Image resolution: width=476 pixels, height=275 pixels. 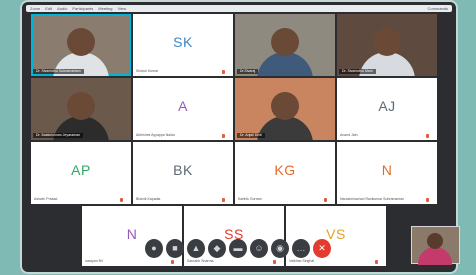 I want to click on participant-tile: Dr. Sivamuthu Subramaniam, so click(x=81, y=45).